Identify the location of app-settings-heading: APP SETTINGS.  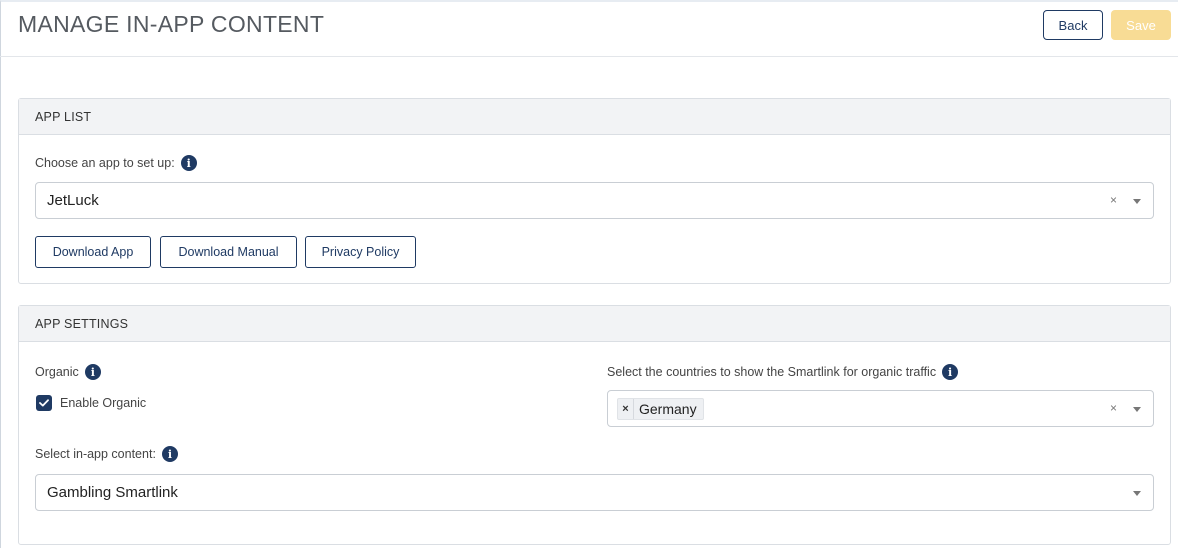
(594, 324).